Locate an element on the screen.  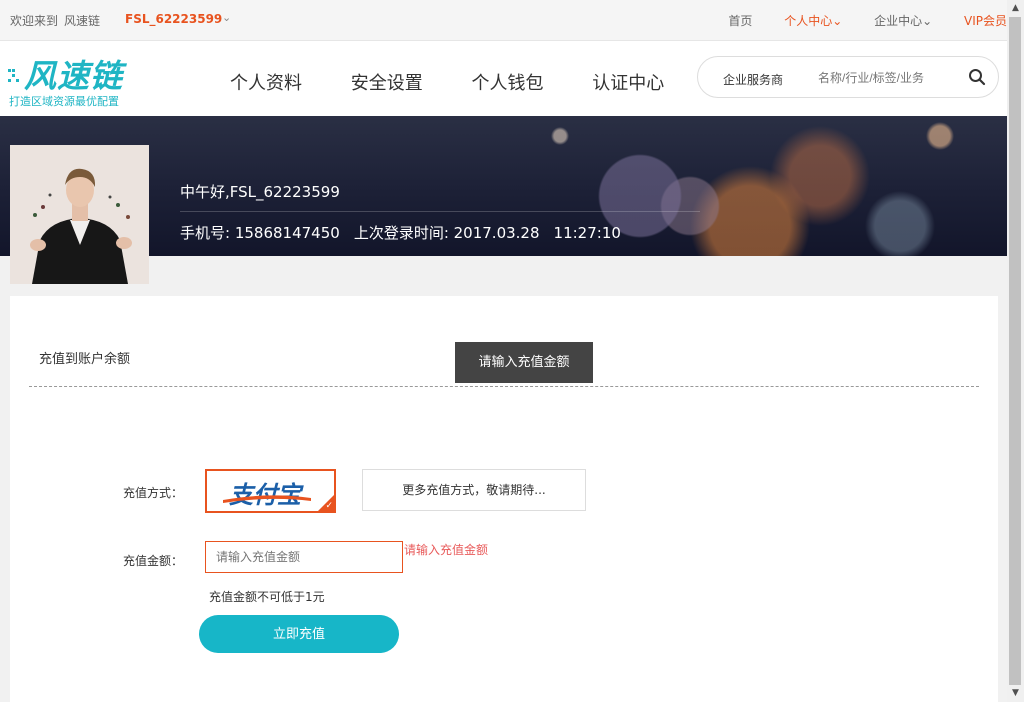
section-title: 充值到账户余额 is located at coordinates (85, 359).